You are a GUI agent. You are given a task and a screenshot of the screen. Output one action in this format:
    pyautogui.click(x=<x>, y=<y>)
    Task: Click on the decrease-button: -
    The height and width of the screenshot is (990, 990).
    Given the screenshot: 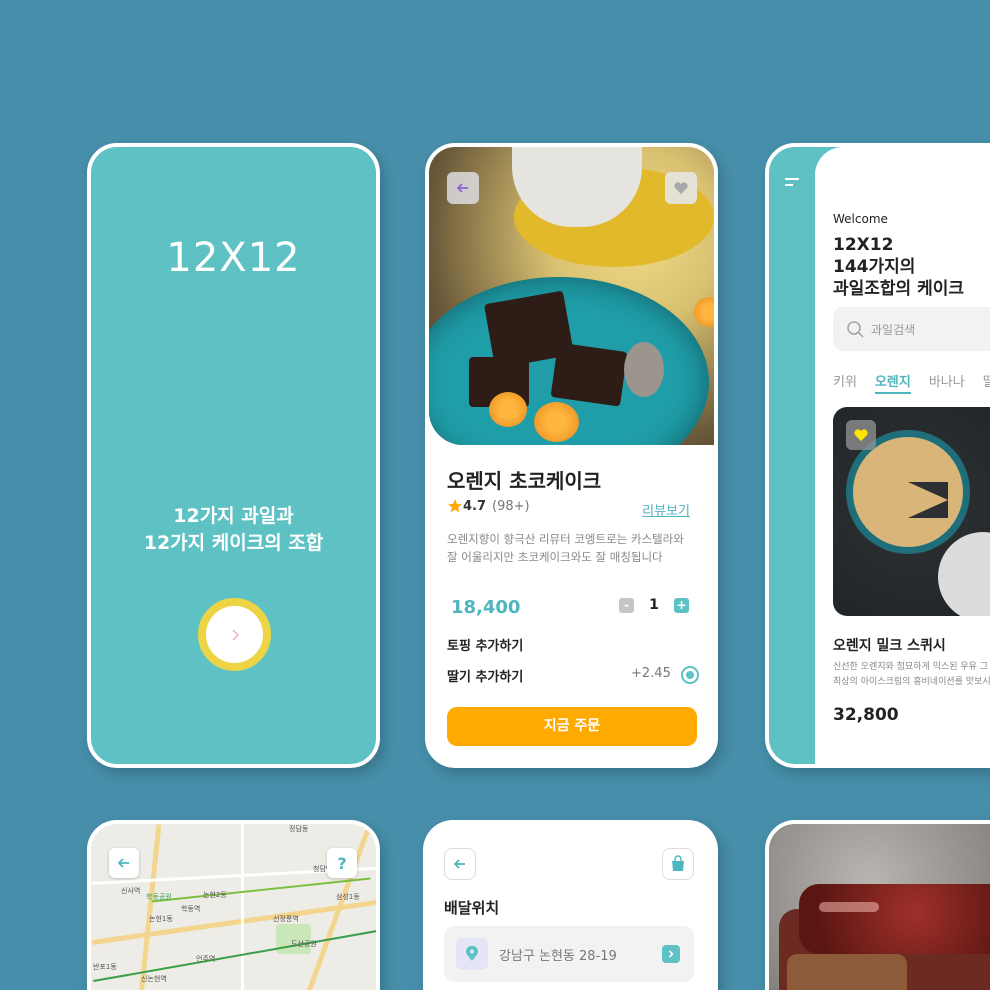 What is the action you would take?
    pyautogui.click(x=626, y=605)
    